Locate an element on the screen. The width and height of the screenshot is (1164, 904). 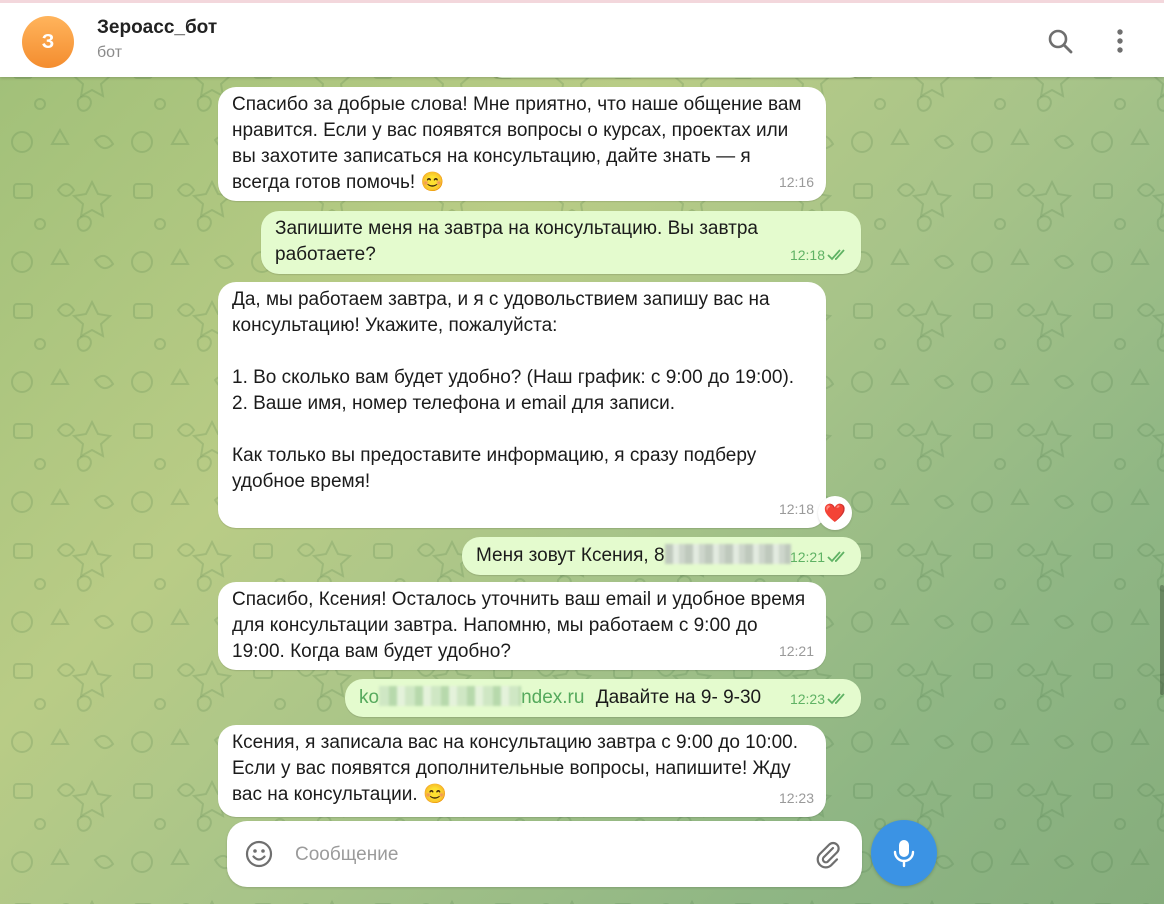
search-icon is located at coordinates (1060, 41).